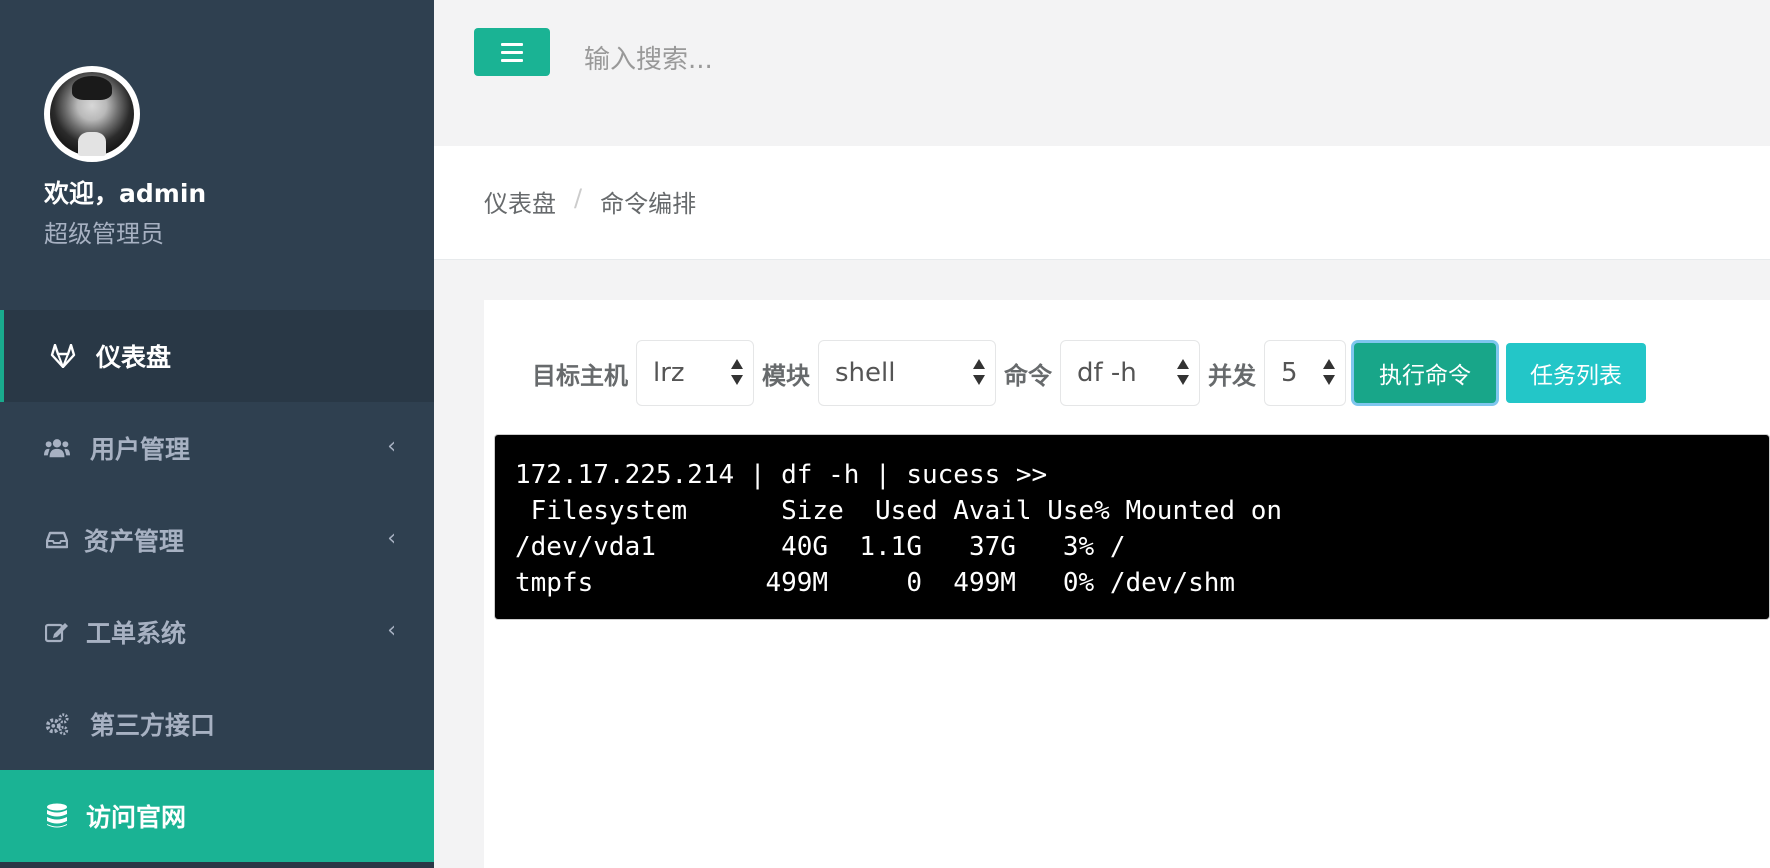  I want to click on sidebar-item-third-party-api: 第三方接口, so click(217, 724).